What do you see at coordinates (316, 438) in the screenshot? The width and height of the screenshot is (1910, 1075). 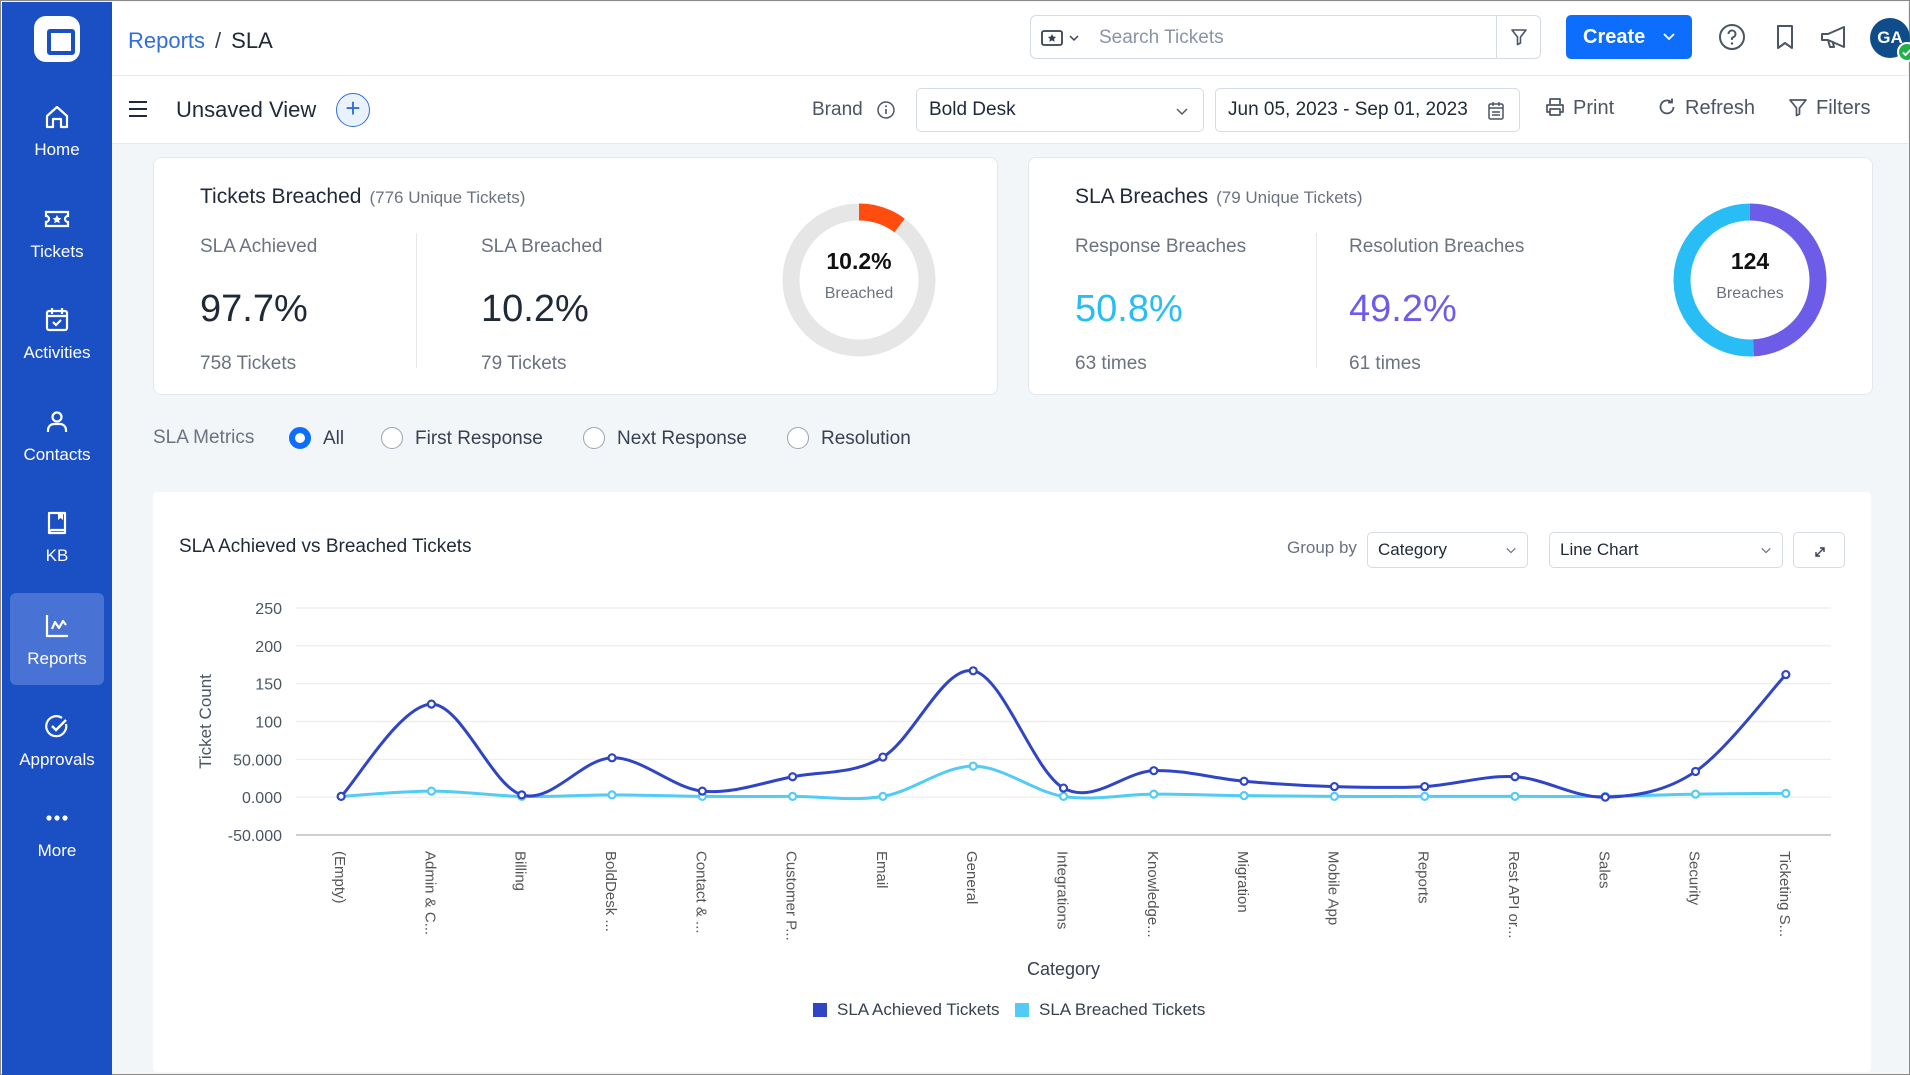 I see `radio-all: All` at bounding box center [316, 438].